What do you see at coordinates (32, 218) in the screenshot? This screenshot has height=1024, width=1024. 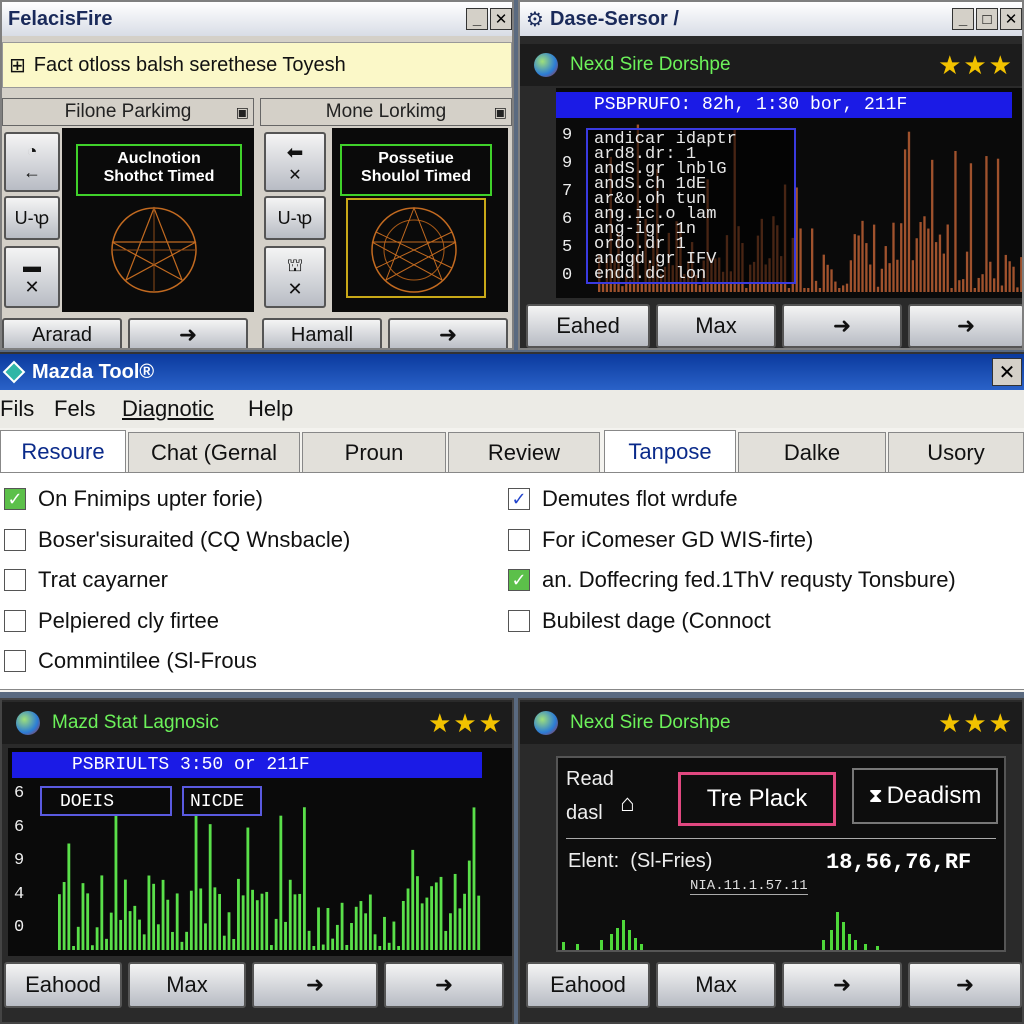 I see `u-button: U-ꝕ` at bounding box center [32, 218].